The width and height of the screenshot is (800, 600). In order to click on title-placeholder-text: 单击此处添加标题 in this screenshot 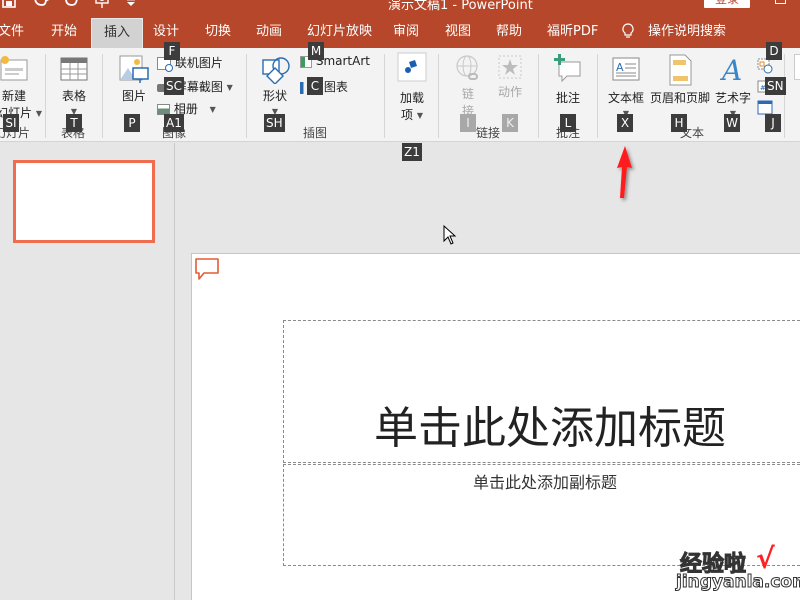, I will do `click(550, 428)`.